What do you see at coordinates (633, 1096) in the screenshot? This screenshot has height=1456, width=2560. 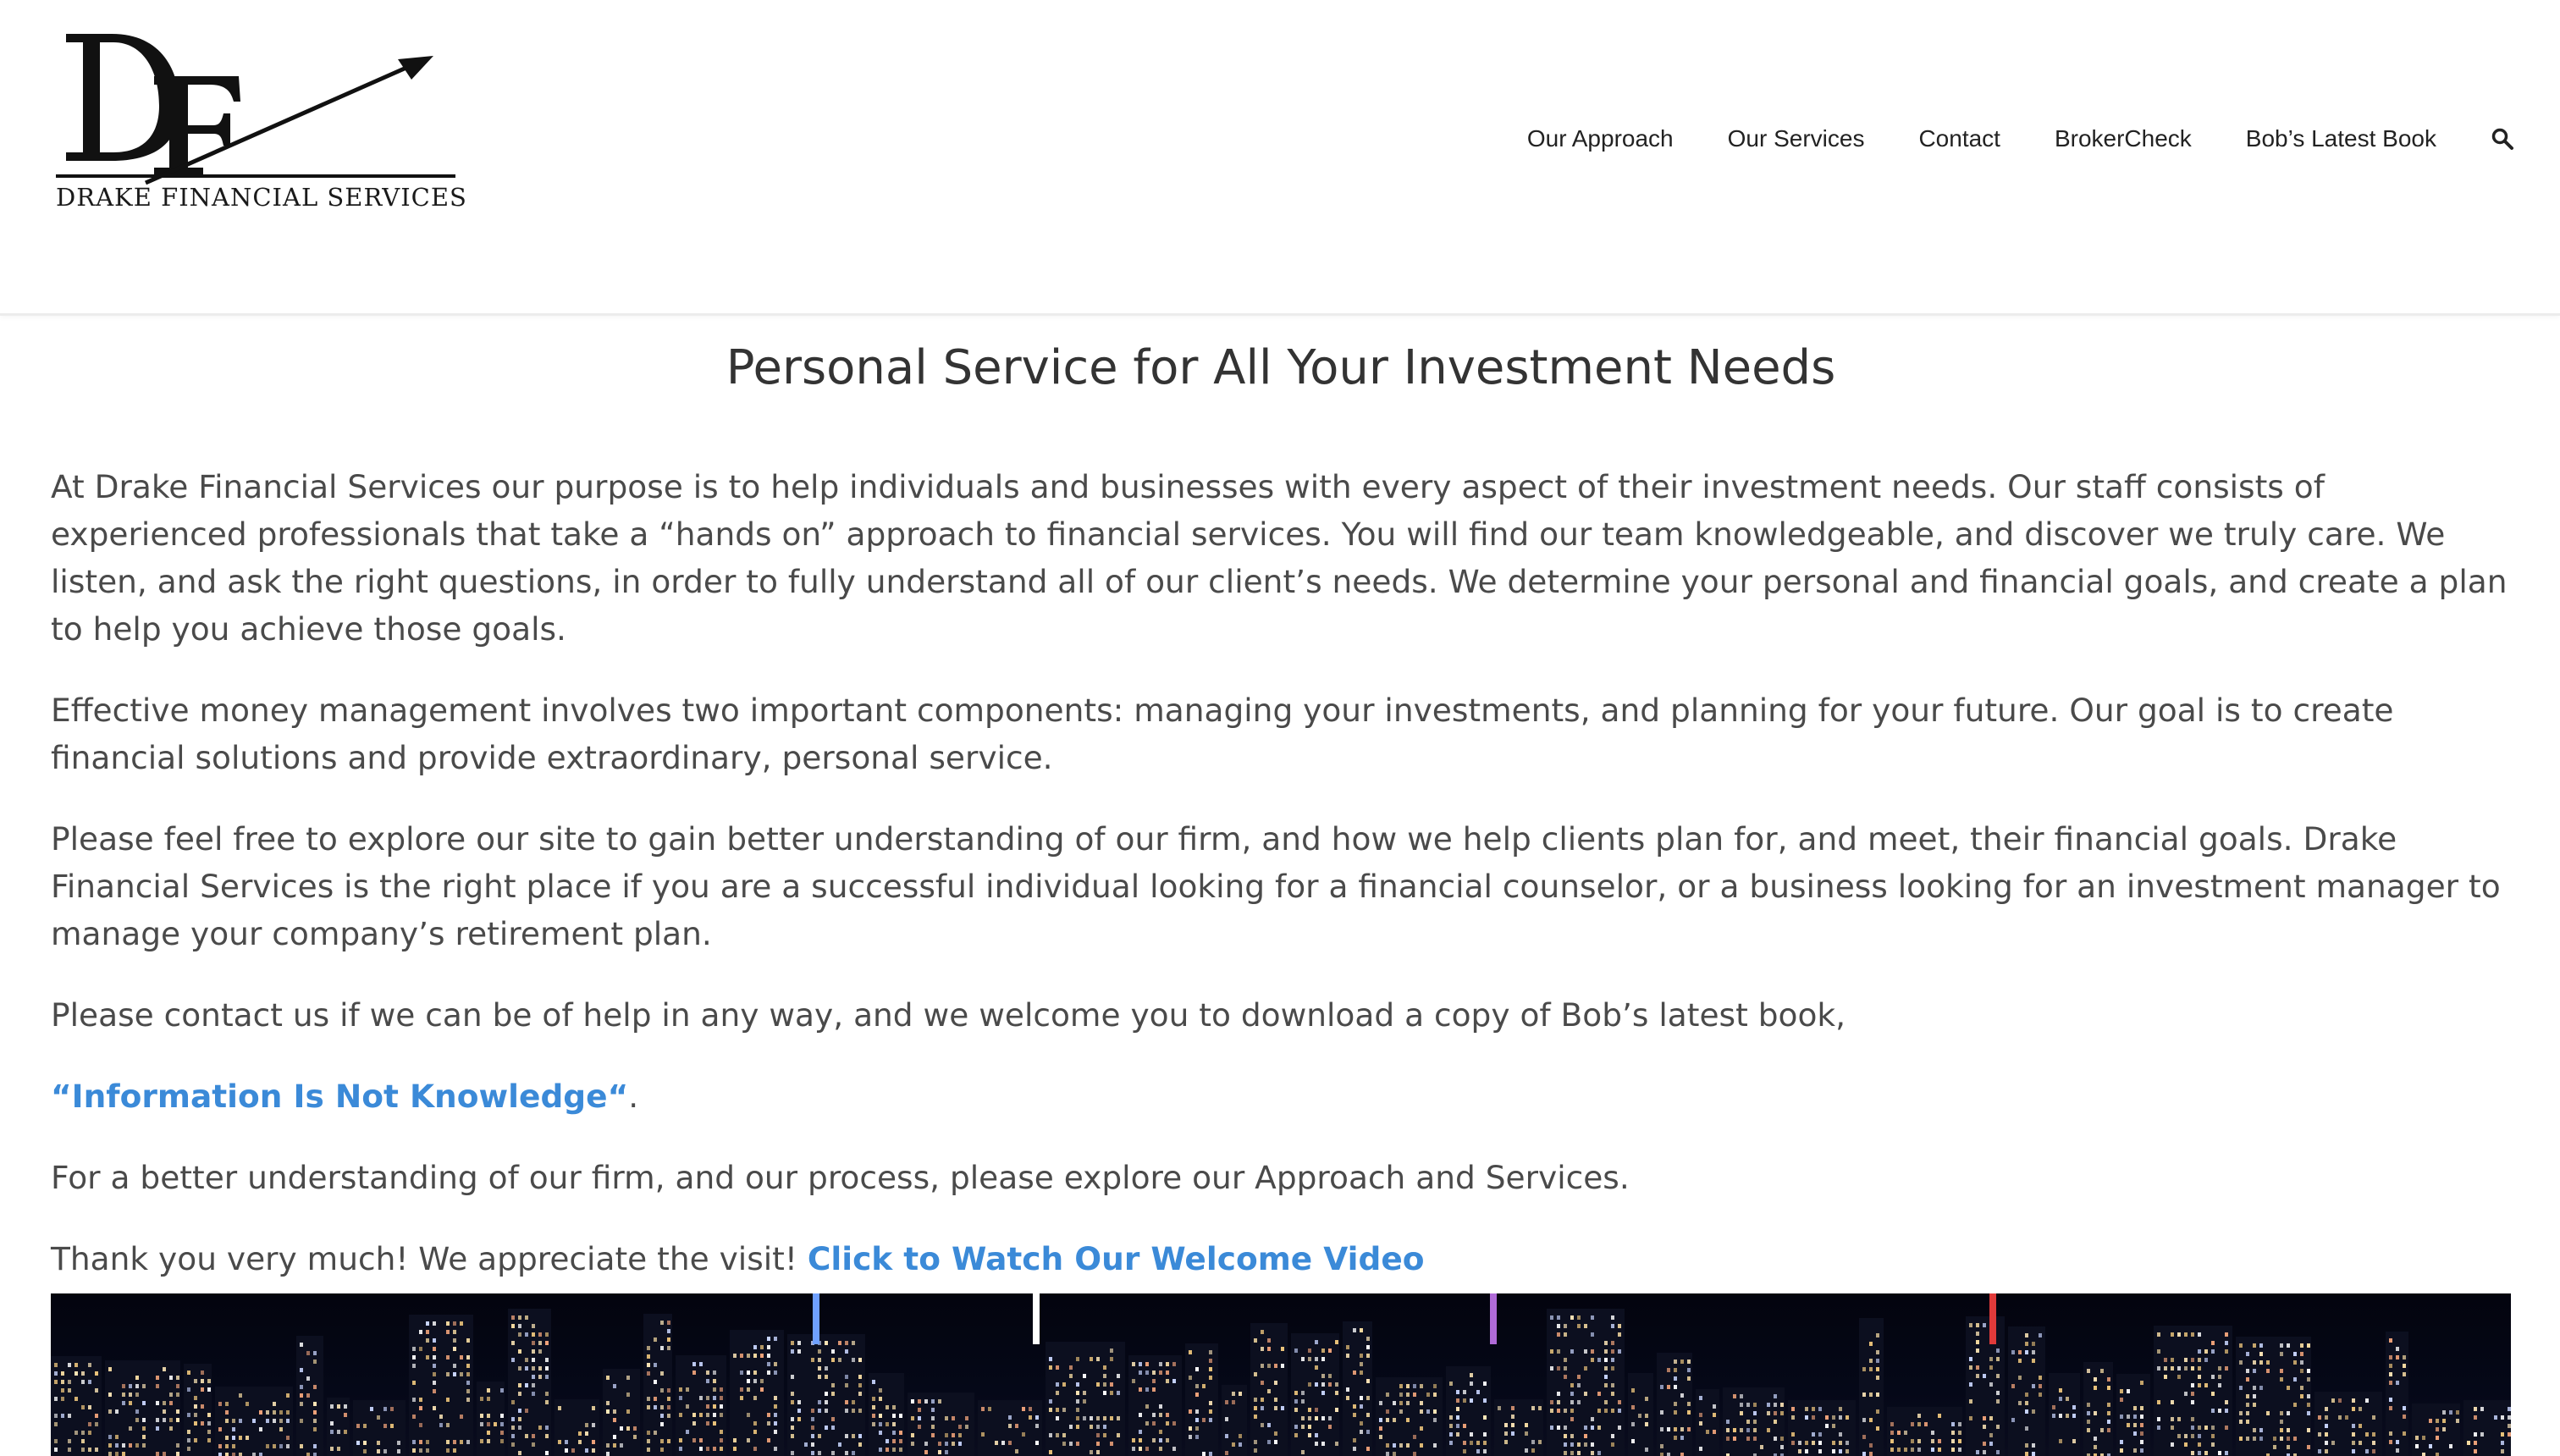 I see `book-link-suffix: .` at bounding box center [633, 1096].